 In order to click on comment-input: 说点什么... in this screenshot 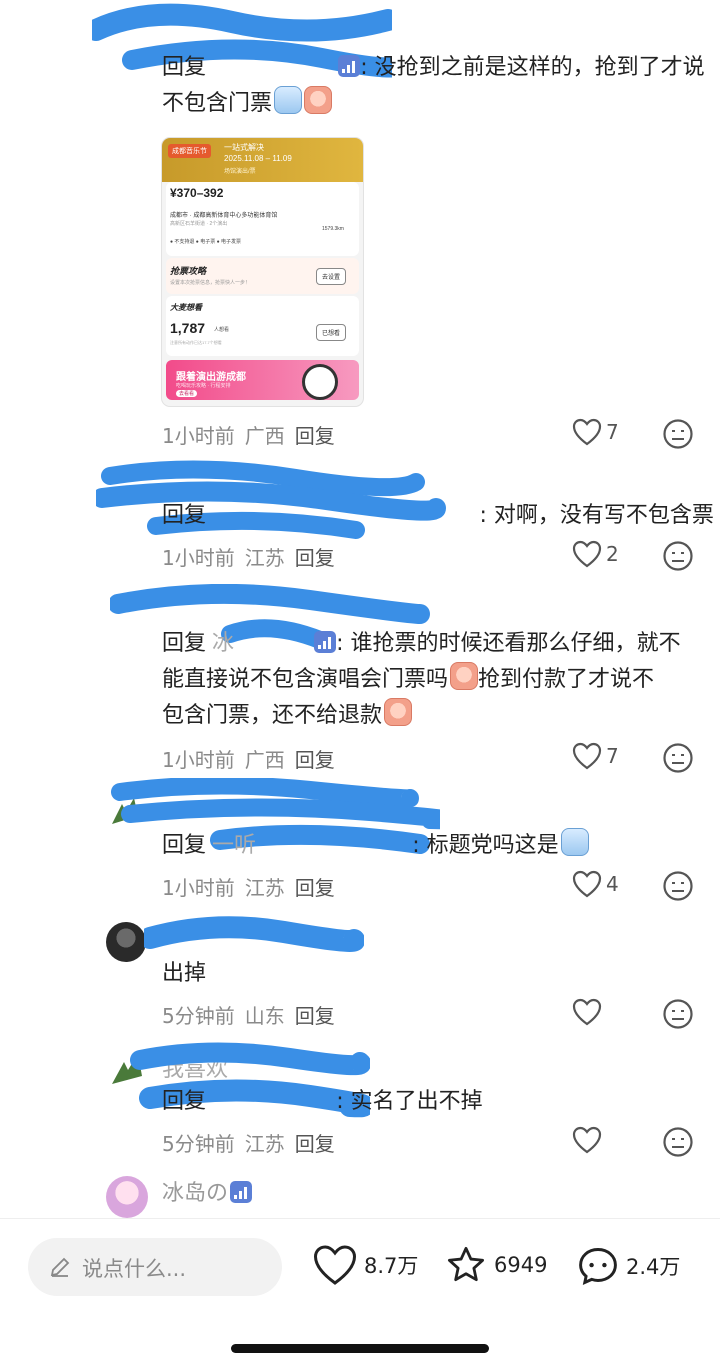, I will do `click(155, 1267)`.